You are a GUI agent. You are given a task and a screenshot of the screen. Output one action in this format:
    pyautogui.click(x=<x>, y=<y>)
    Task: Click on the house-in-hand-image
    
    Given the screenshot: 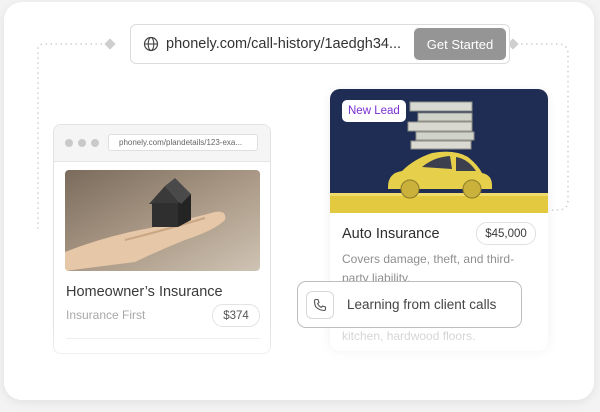 What is the action you would take?
    pyautogui.click(x=162, y=220)
    